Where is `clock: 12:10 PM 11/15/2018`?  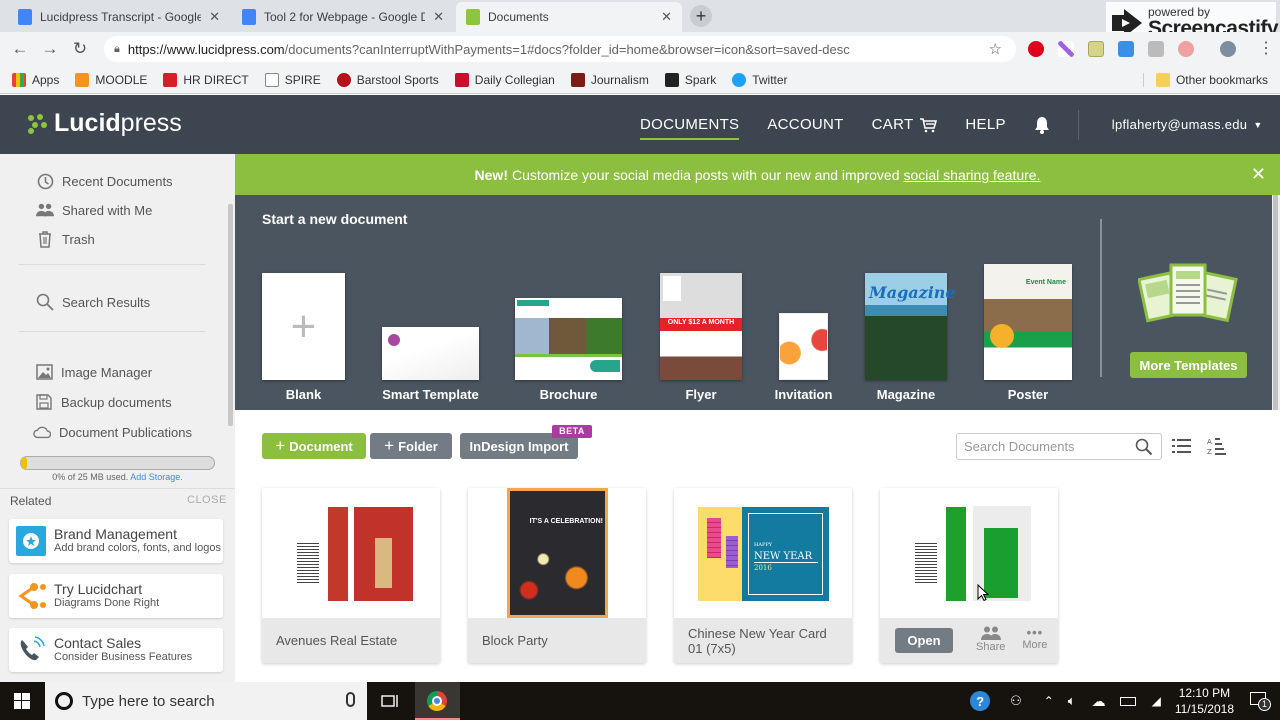 clock: 12:10 PM 11/15/2018 is located at coordinates (1204, 701).